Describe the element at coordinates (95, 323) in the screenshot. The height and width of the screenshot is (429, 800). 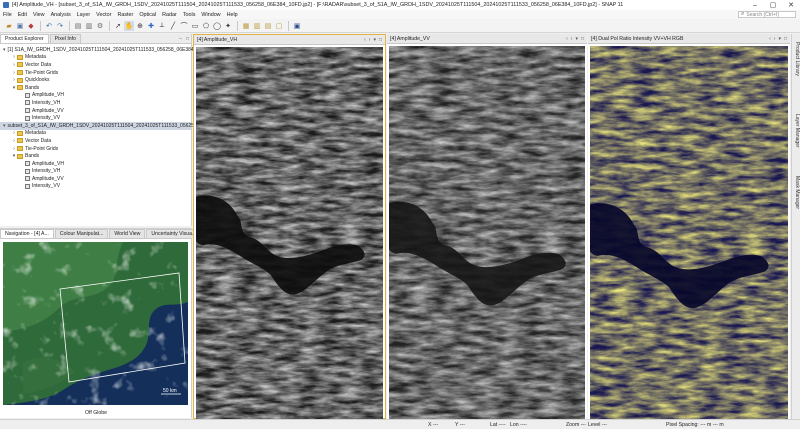
I see `world-view-map: 50 km` at that location.